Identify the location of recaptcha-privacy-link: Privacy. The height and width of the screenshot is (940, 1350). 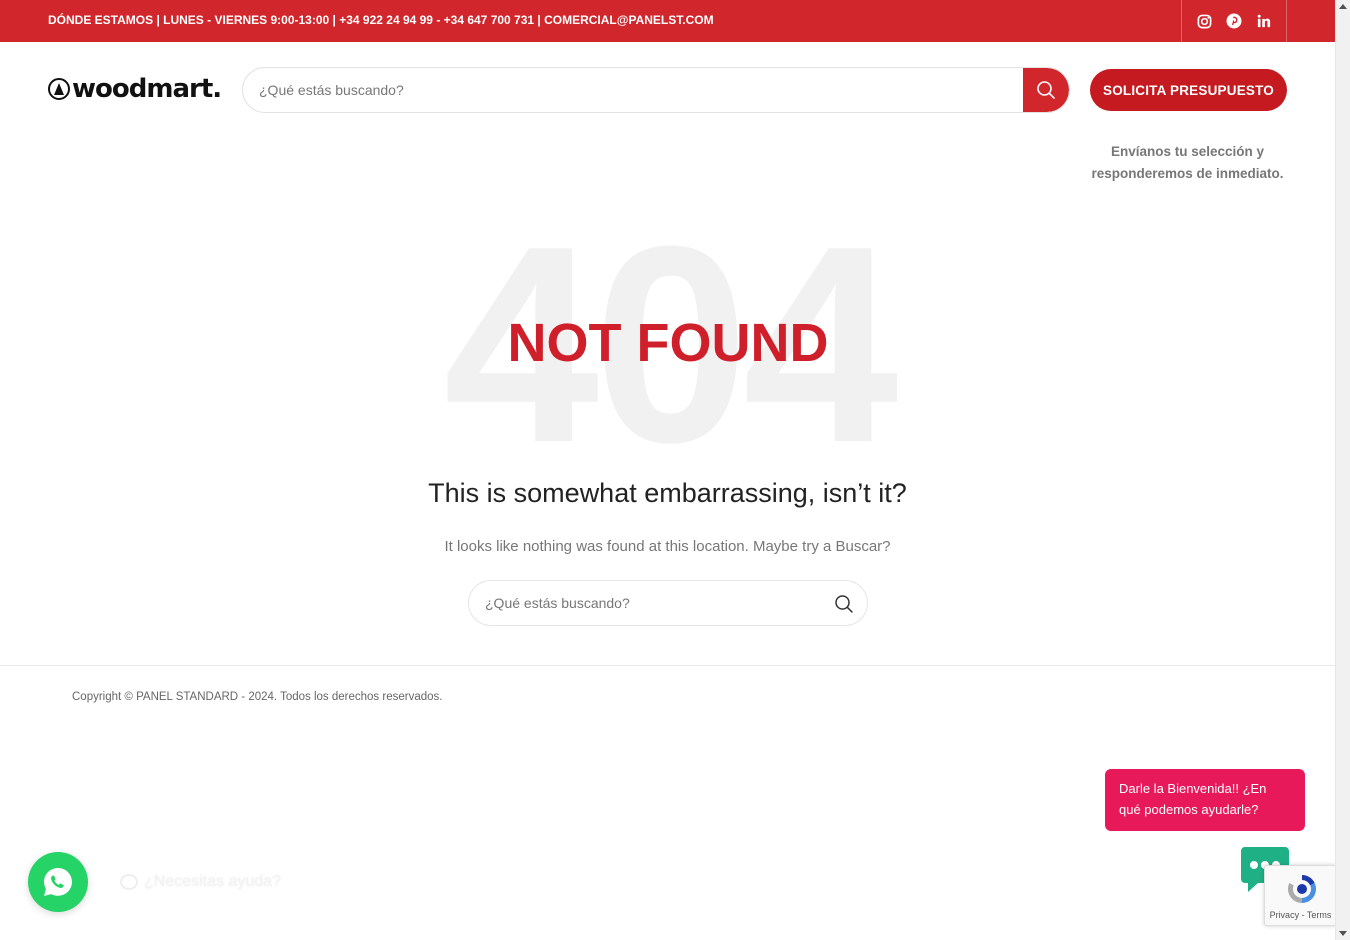
(1285, 915).